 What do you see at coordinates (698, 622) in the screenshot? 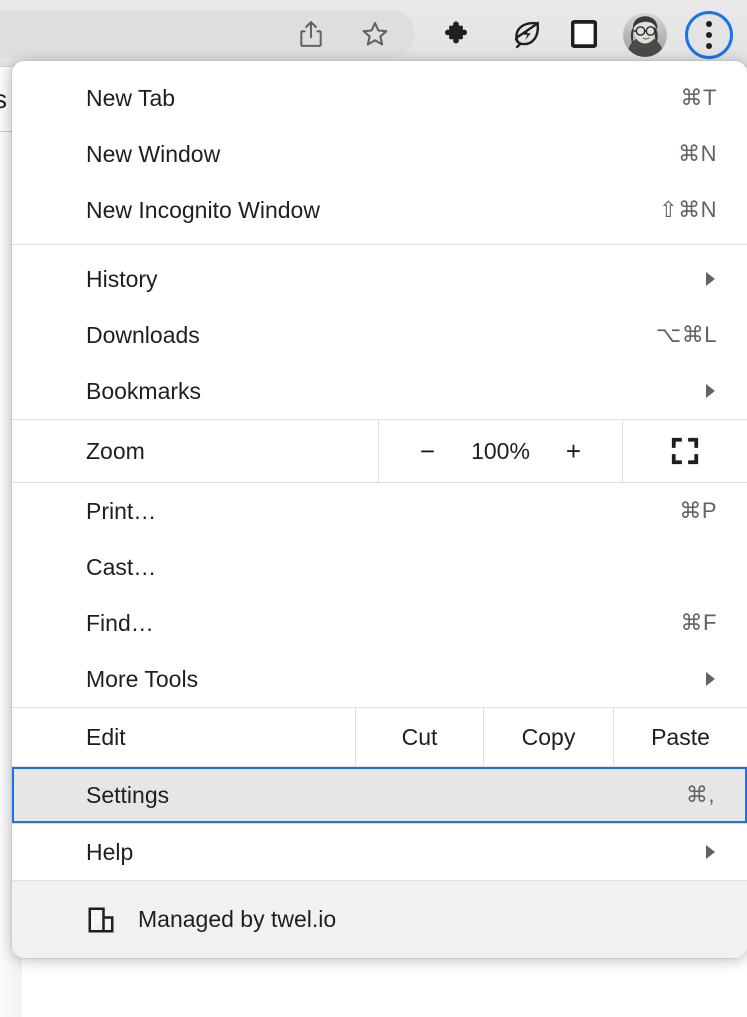
I see `menu-item-shortcut: ⌘F` at bounding box center [698, 622].